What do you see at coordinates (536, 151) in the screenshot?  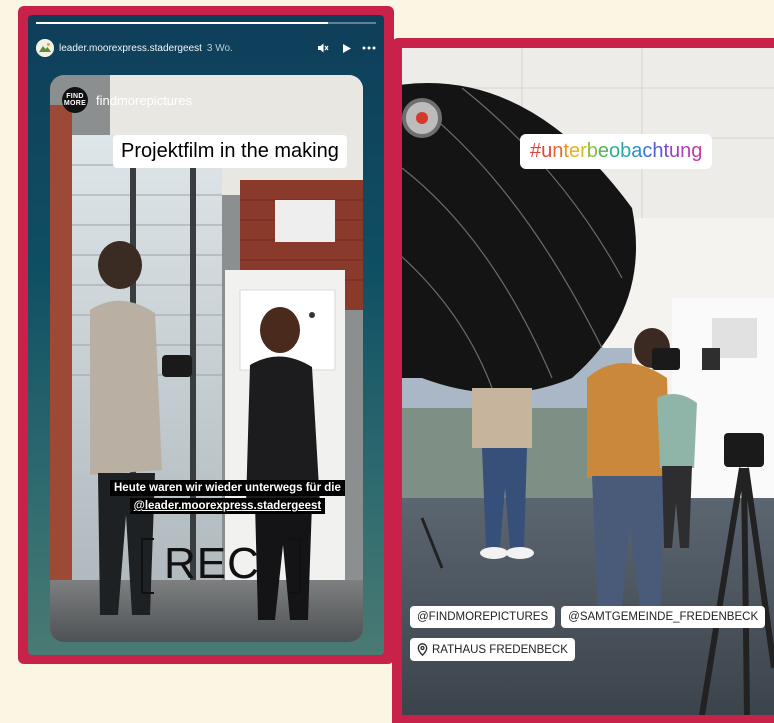 I see `hashtag-letter: #` at bounding box center [536, 151].